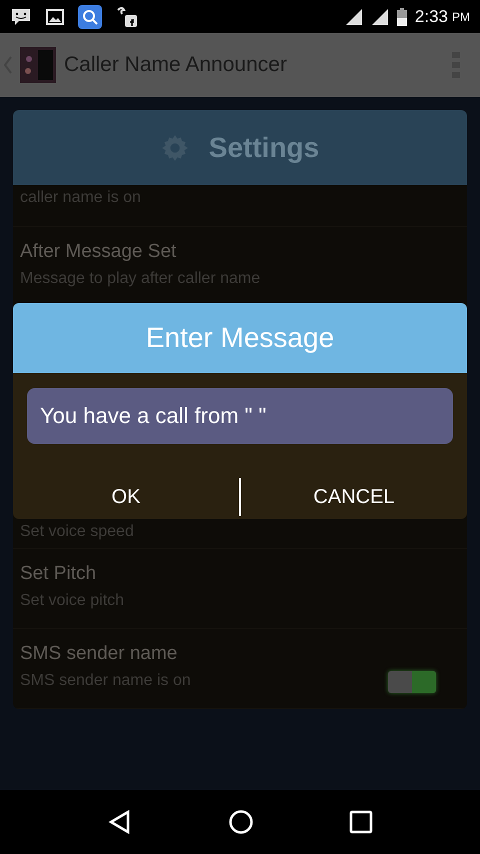  What do you see at coordinates (90, 16) in the screenshot?
I see `search-icon` at bounding box center [90, 16].